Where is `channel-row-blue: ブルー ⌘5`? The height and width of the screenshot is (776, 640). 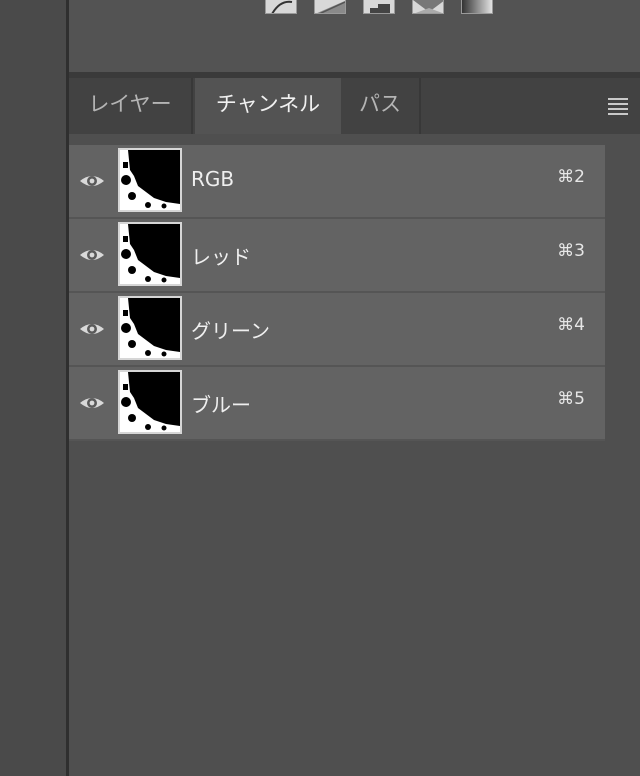 channel-row-blue: ブルー ⌘5 is located at coordinates (337, 404).